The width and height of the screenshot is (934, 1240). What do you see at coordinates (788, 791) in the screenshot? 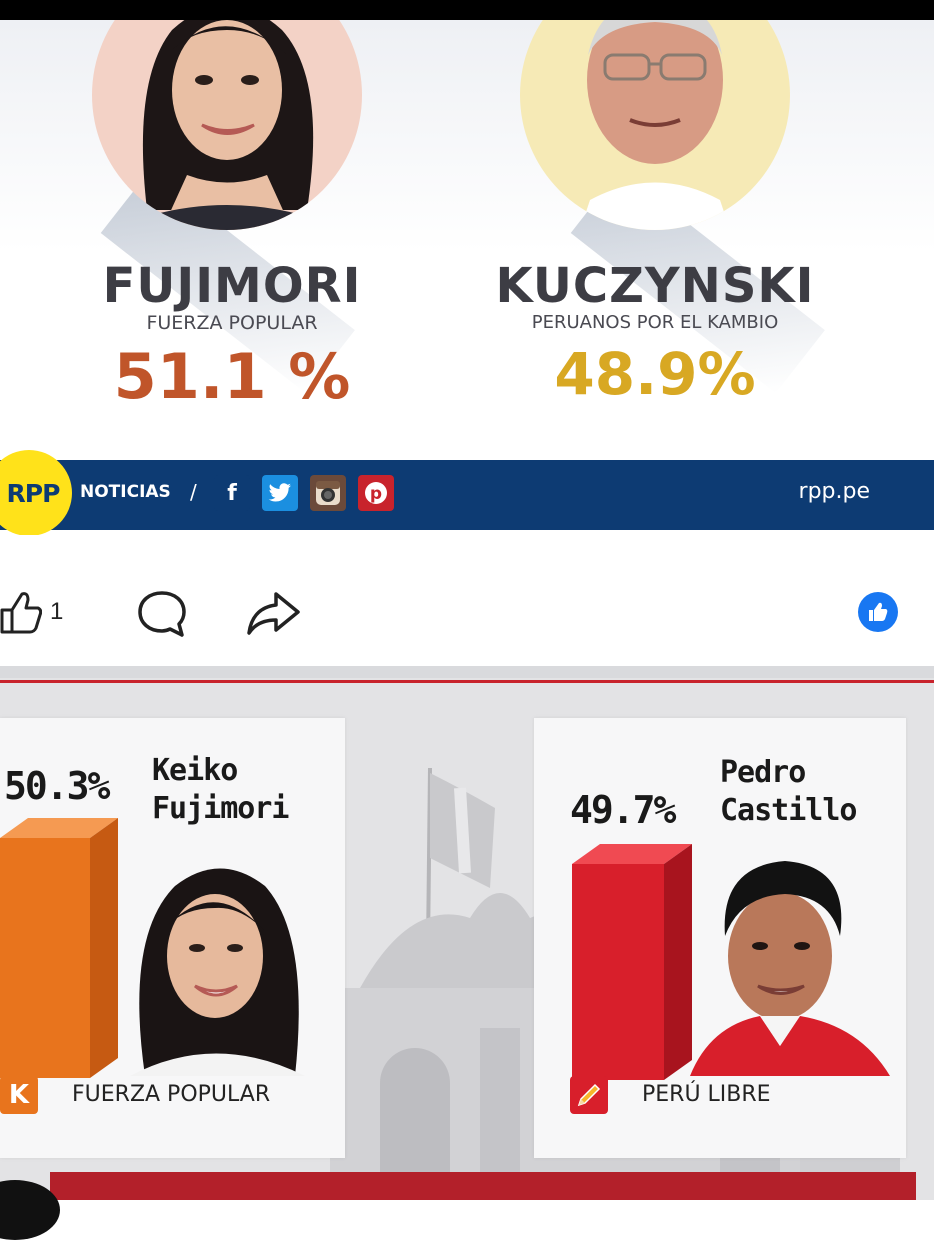
I see `candidate-name: Pedro Castillo` at bounding box center [788, 791].